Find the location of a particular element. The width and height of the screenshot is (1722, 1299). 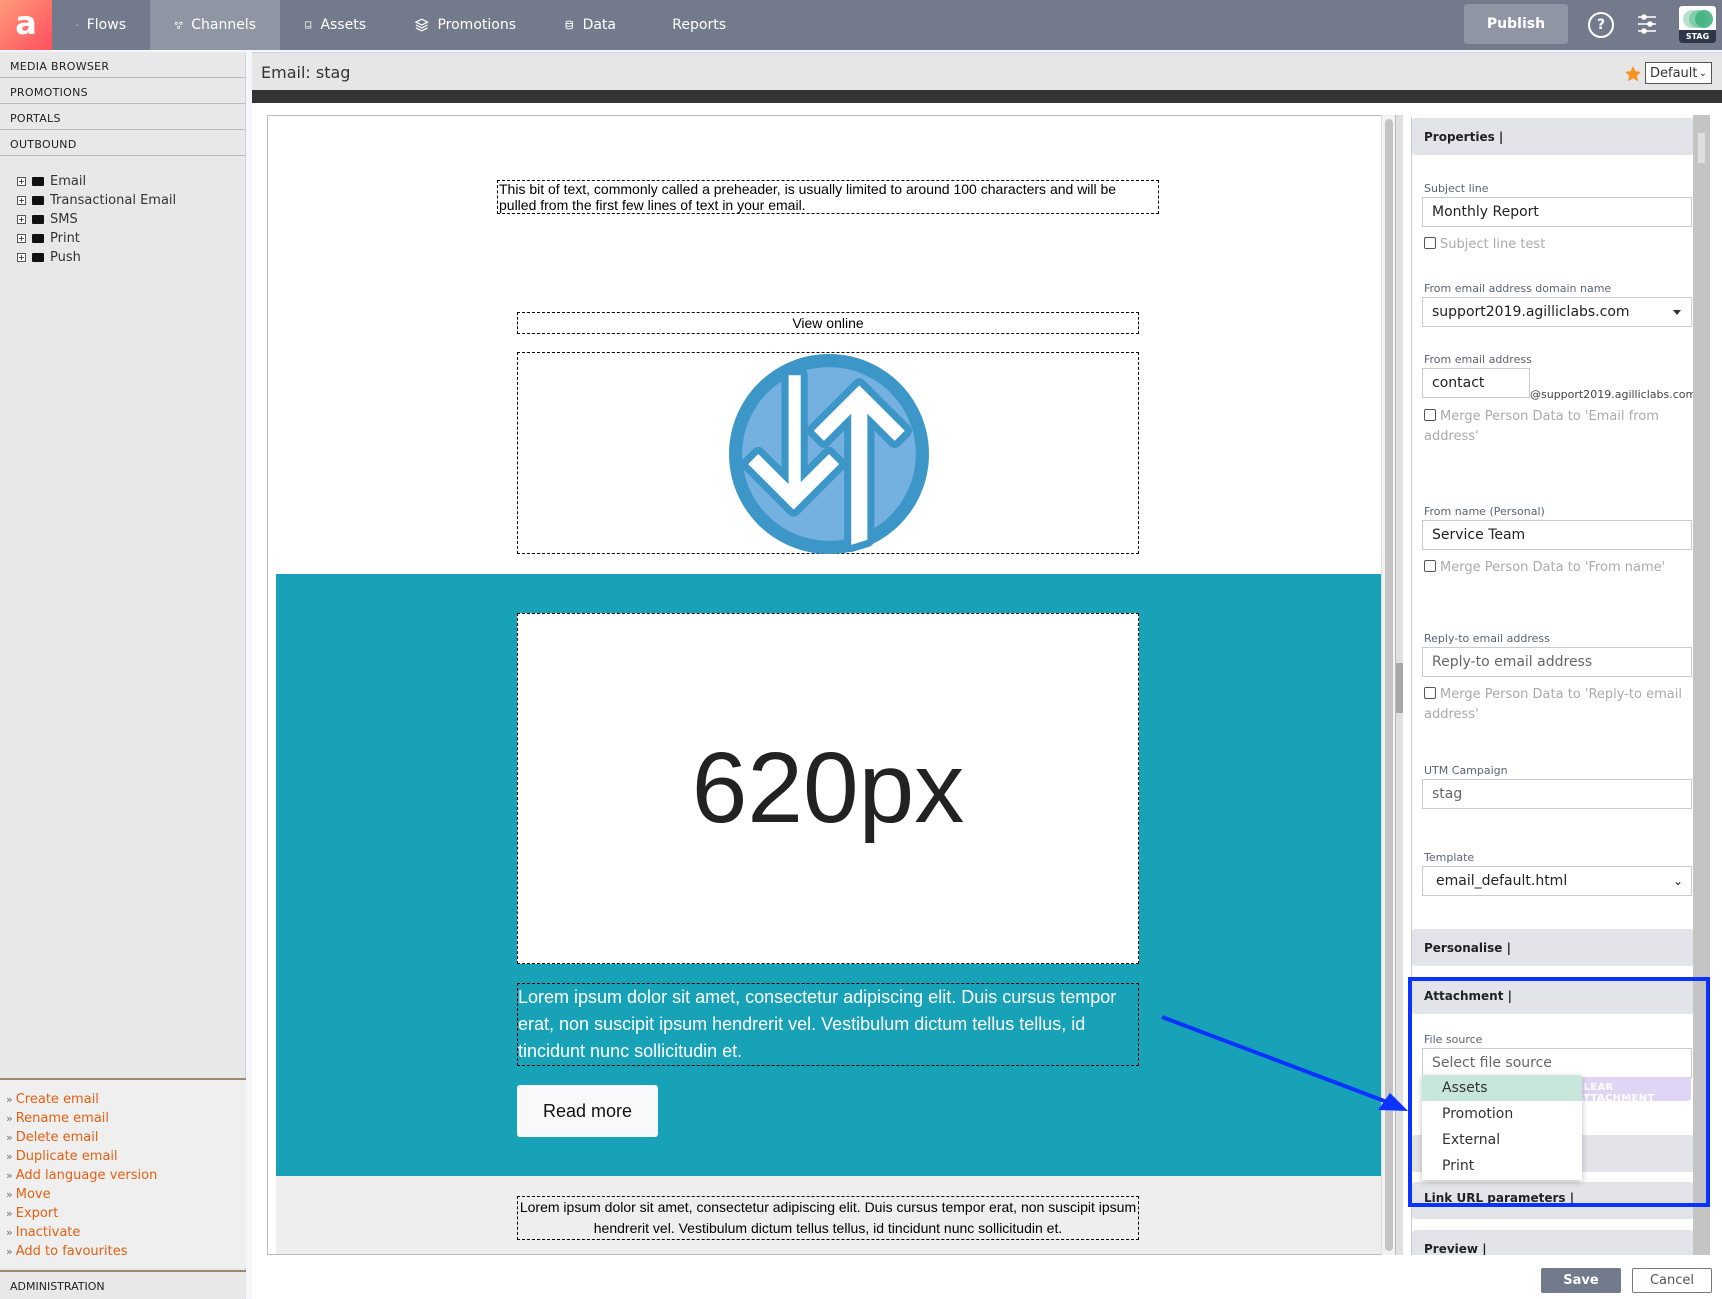

action-duplicate-email: » Duplicate email is located at coordinates (123, 1158).